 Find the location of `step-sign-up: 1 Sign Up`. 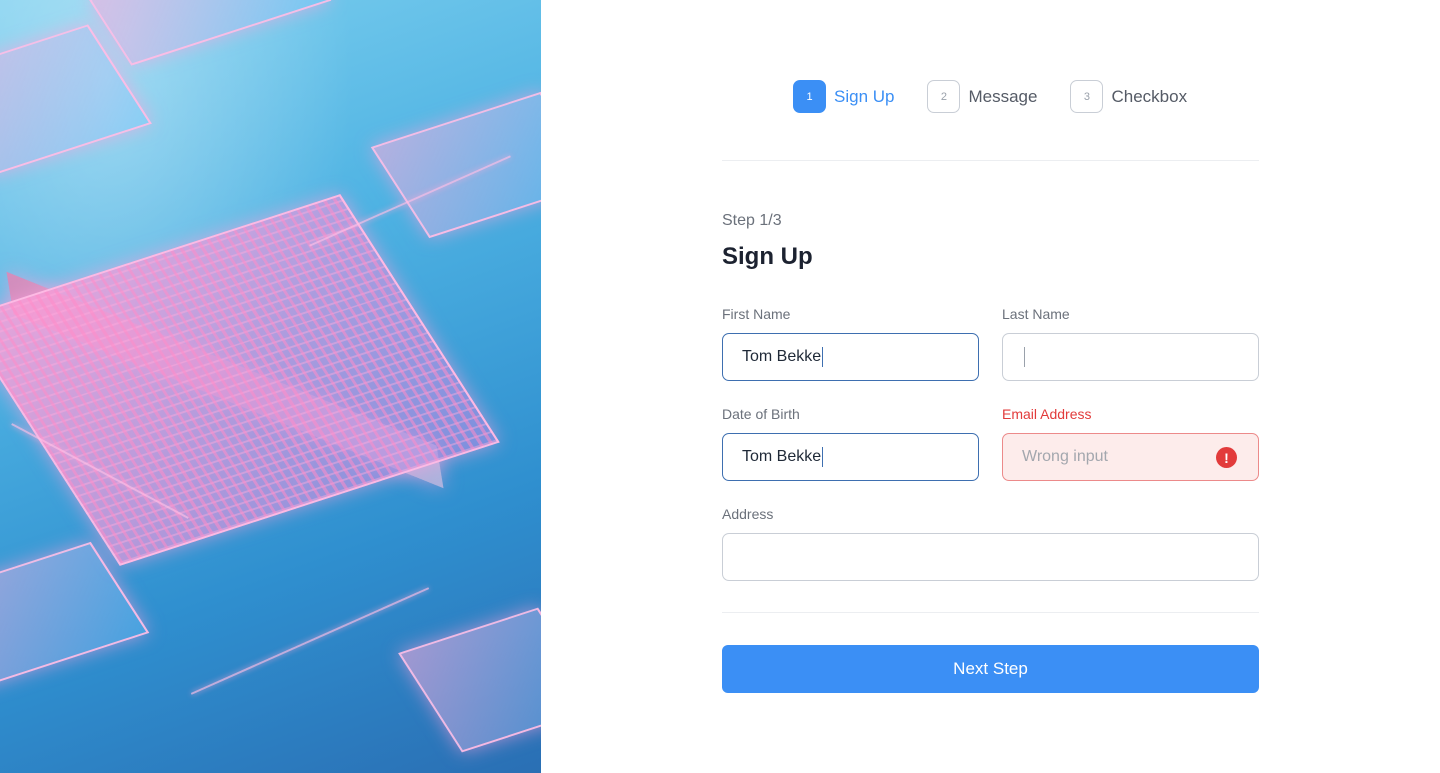

step-sign-up: 1 Sign Up is located at coordinates (843, 96).